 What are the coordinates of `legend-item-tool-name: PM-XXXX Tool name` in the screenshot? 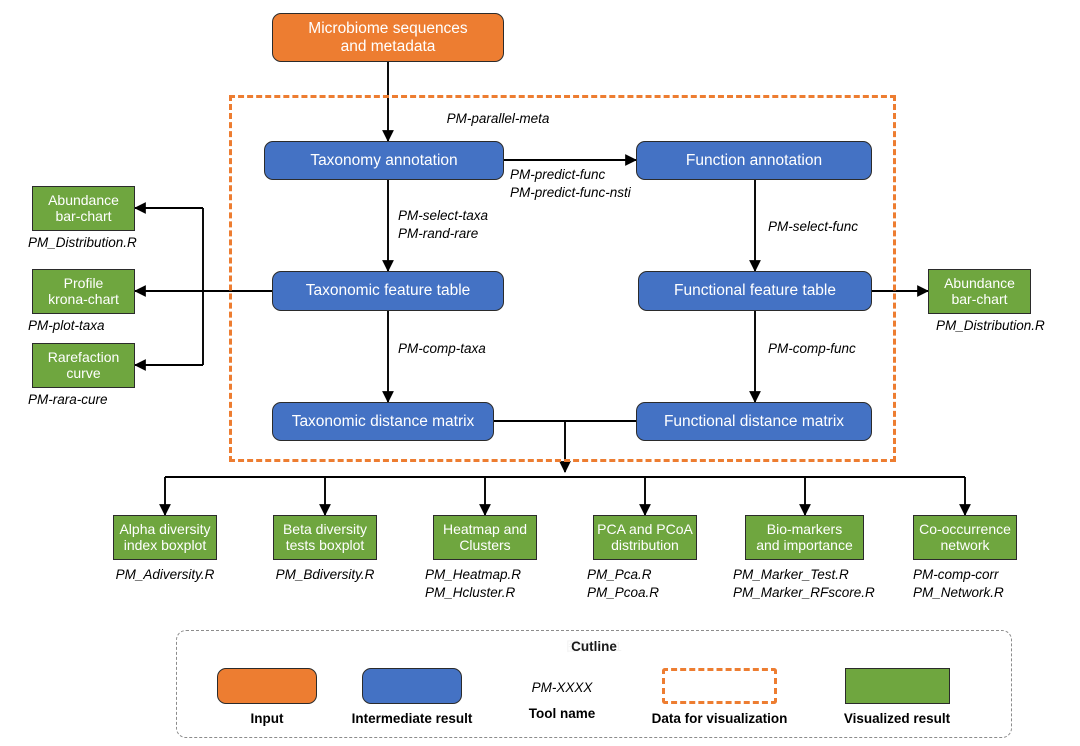 It's located at (562, 694).